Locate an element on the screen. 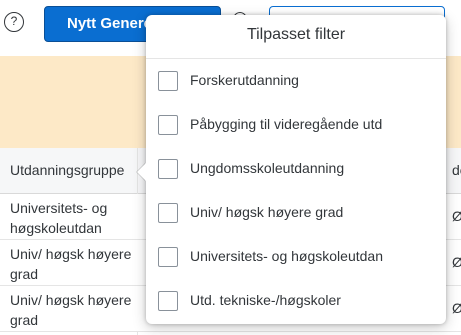 The height and width of the screenshot is (335, 461). column-header-utdanningsgruppe: Utdanningsgruppe is located at coordinates (67, 170).